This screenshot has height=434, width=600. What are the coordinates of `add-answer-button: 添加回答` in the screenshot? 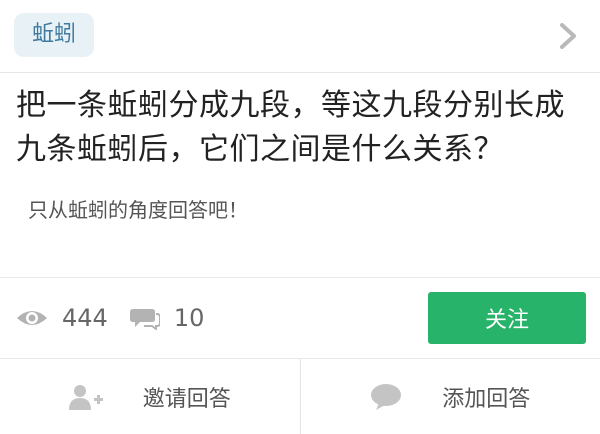 It's located at (449, 396).